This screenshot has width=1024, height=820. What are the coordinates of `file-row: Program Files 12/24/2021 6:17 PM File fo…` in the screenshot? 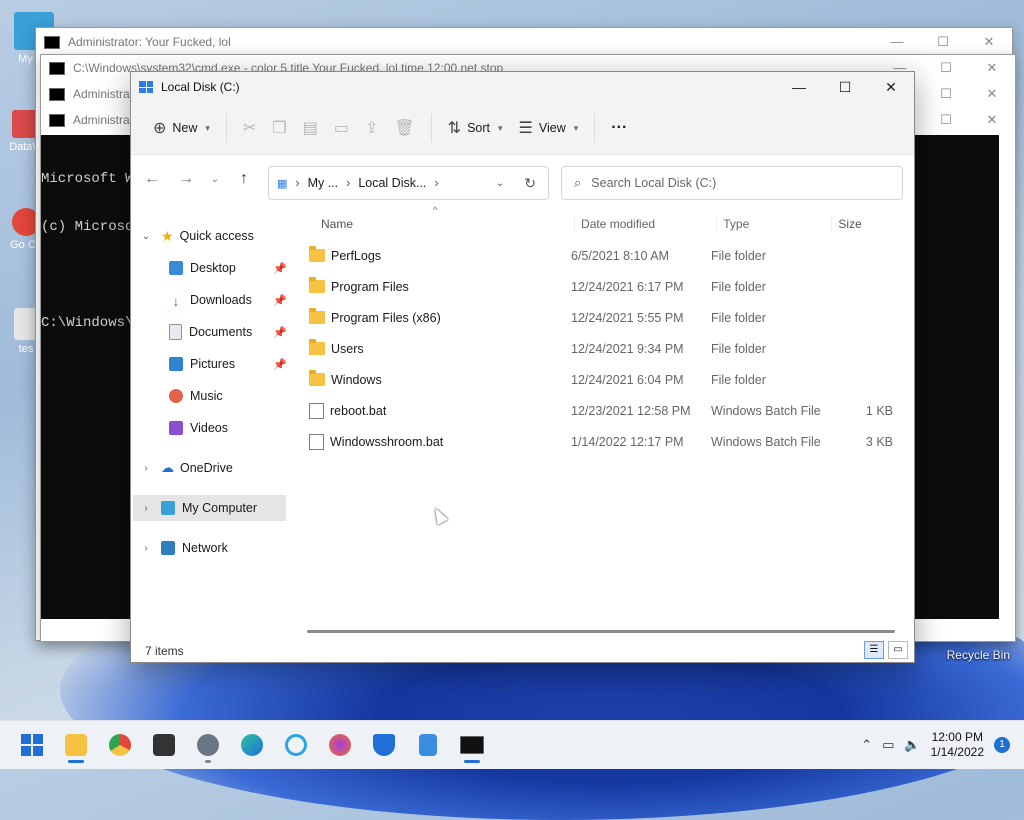 It's located at (600, 286).